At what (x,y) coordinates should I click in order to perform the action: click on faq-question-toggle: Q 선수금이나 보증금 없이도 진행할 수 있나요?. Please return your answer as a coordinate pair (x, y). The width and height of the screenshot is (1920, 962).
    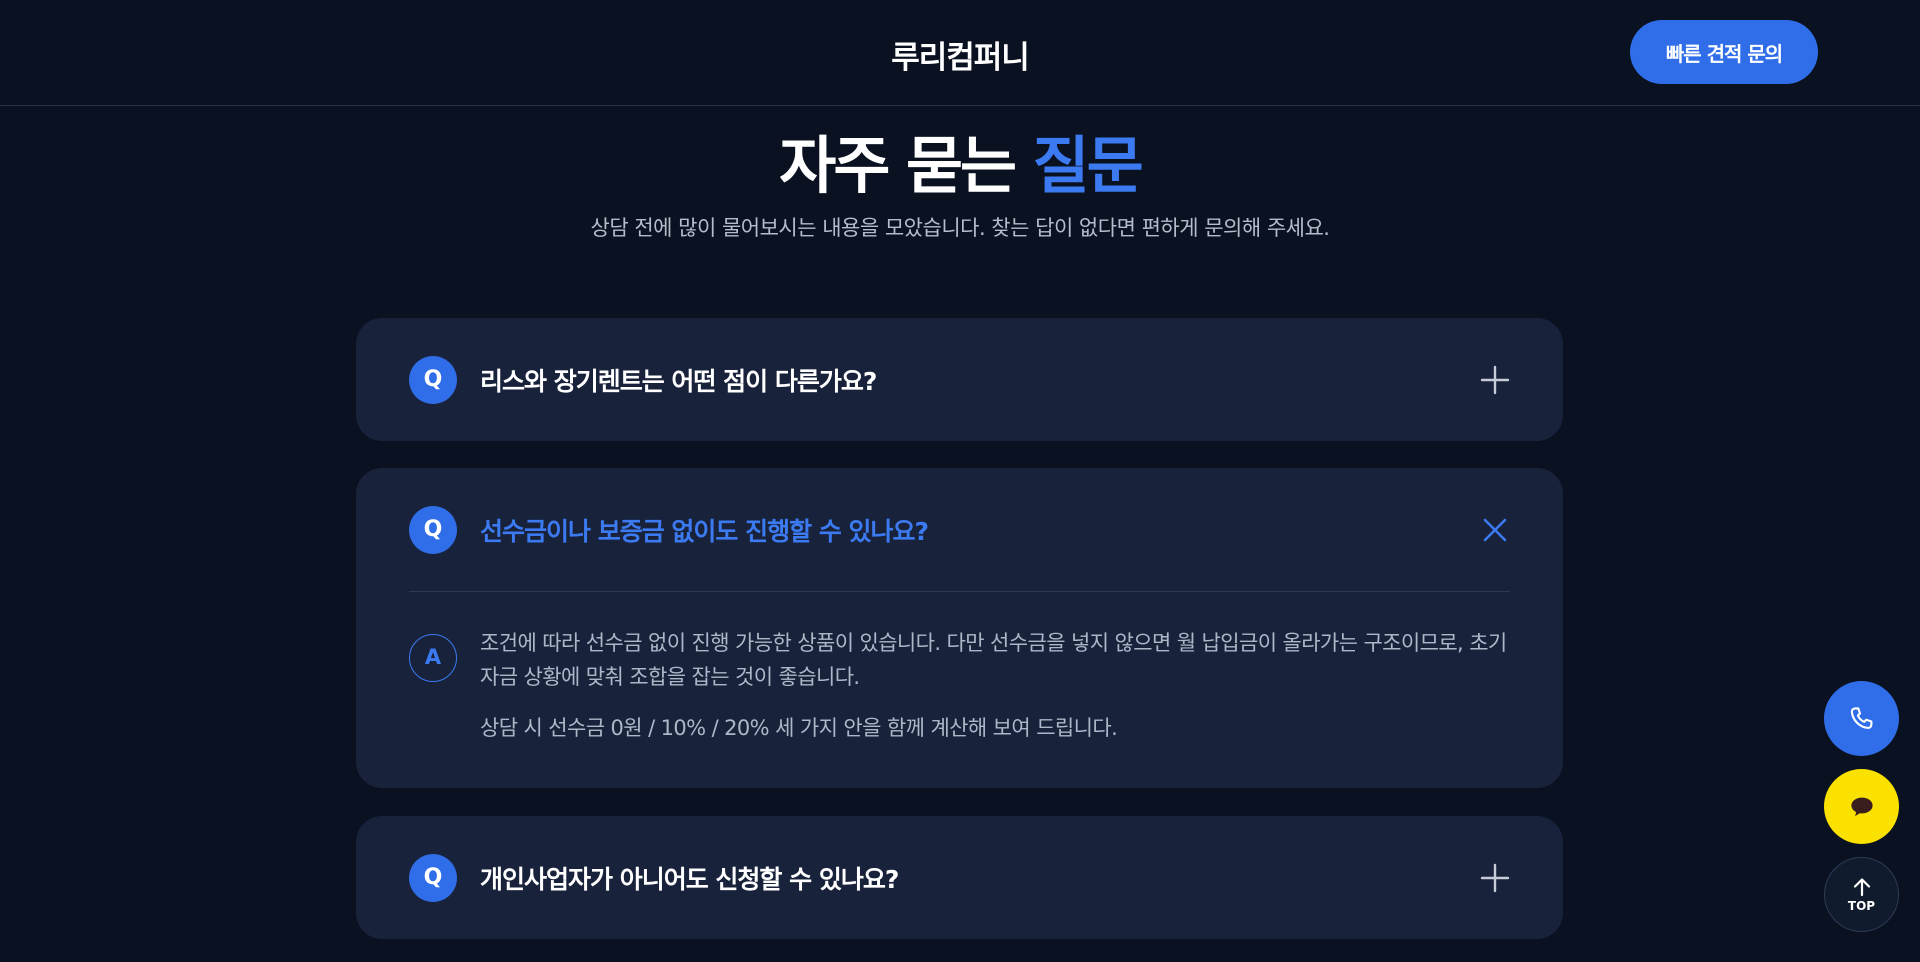
    Looking at the image, I should click on (959, 529).